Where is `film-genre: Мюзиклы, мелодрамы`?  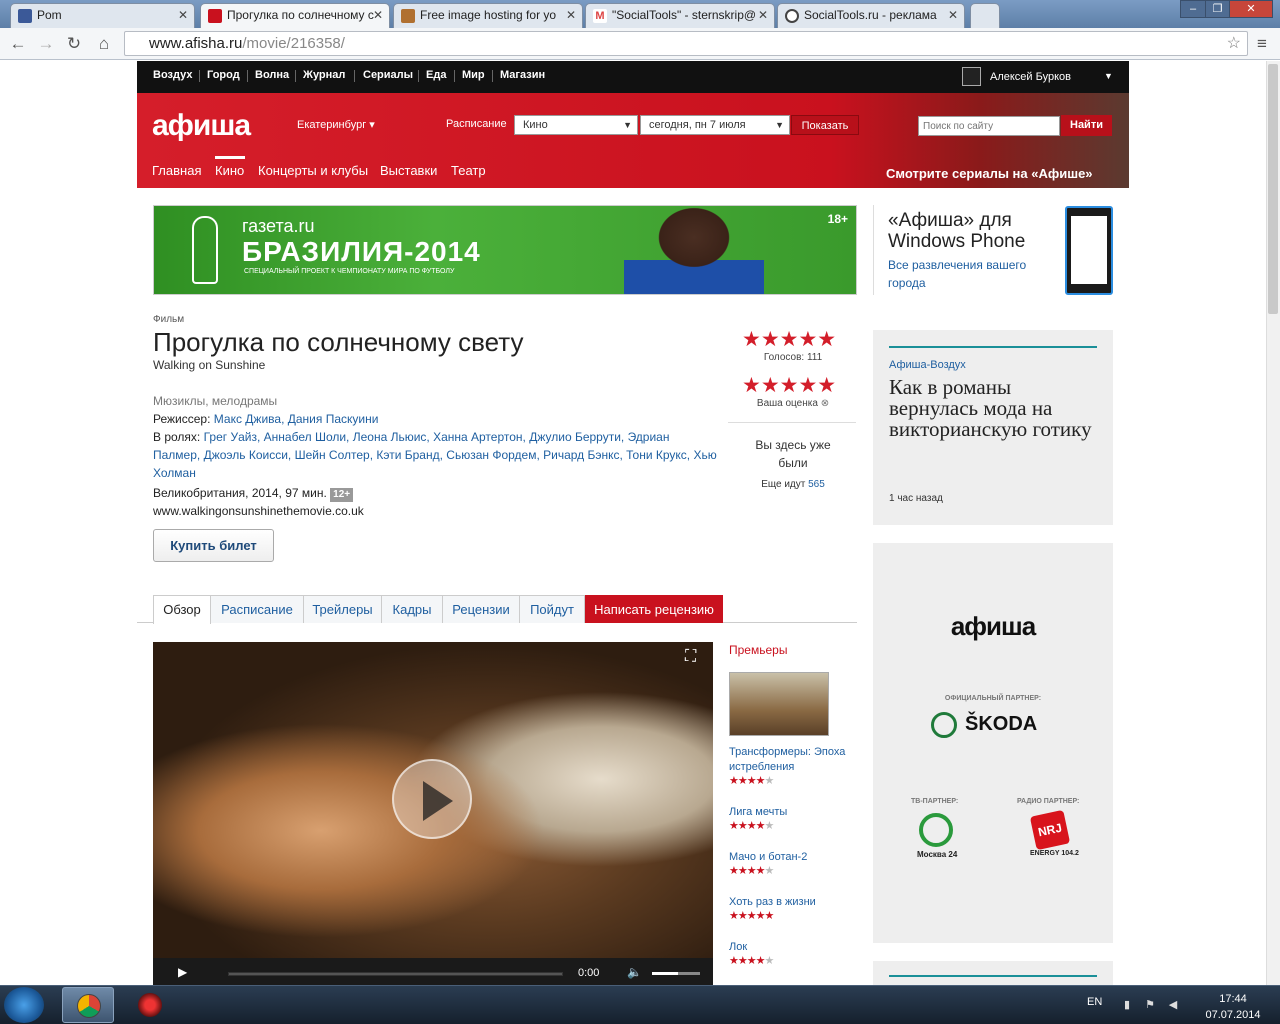
film-genre: Мюзиклы, мелодрамы is located at coordinates (215, 401).